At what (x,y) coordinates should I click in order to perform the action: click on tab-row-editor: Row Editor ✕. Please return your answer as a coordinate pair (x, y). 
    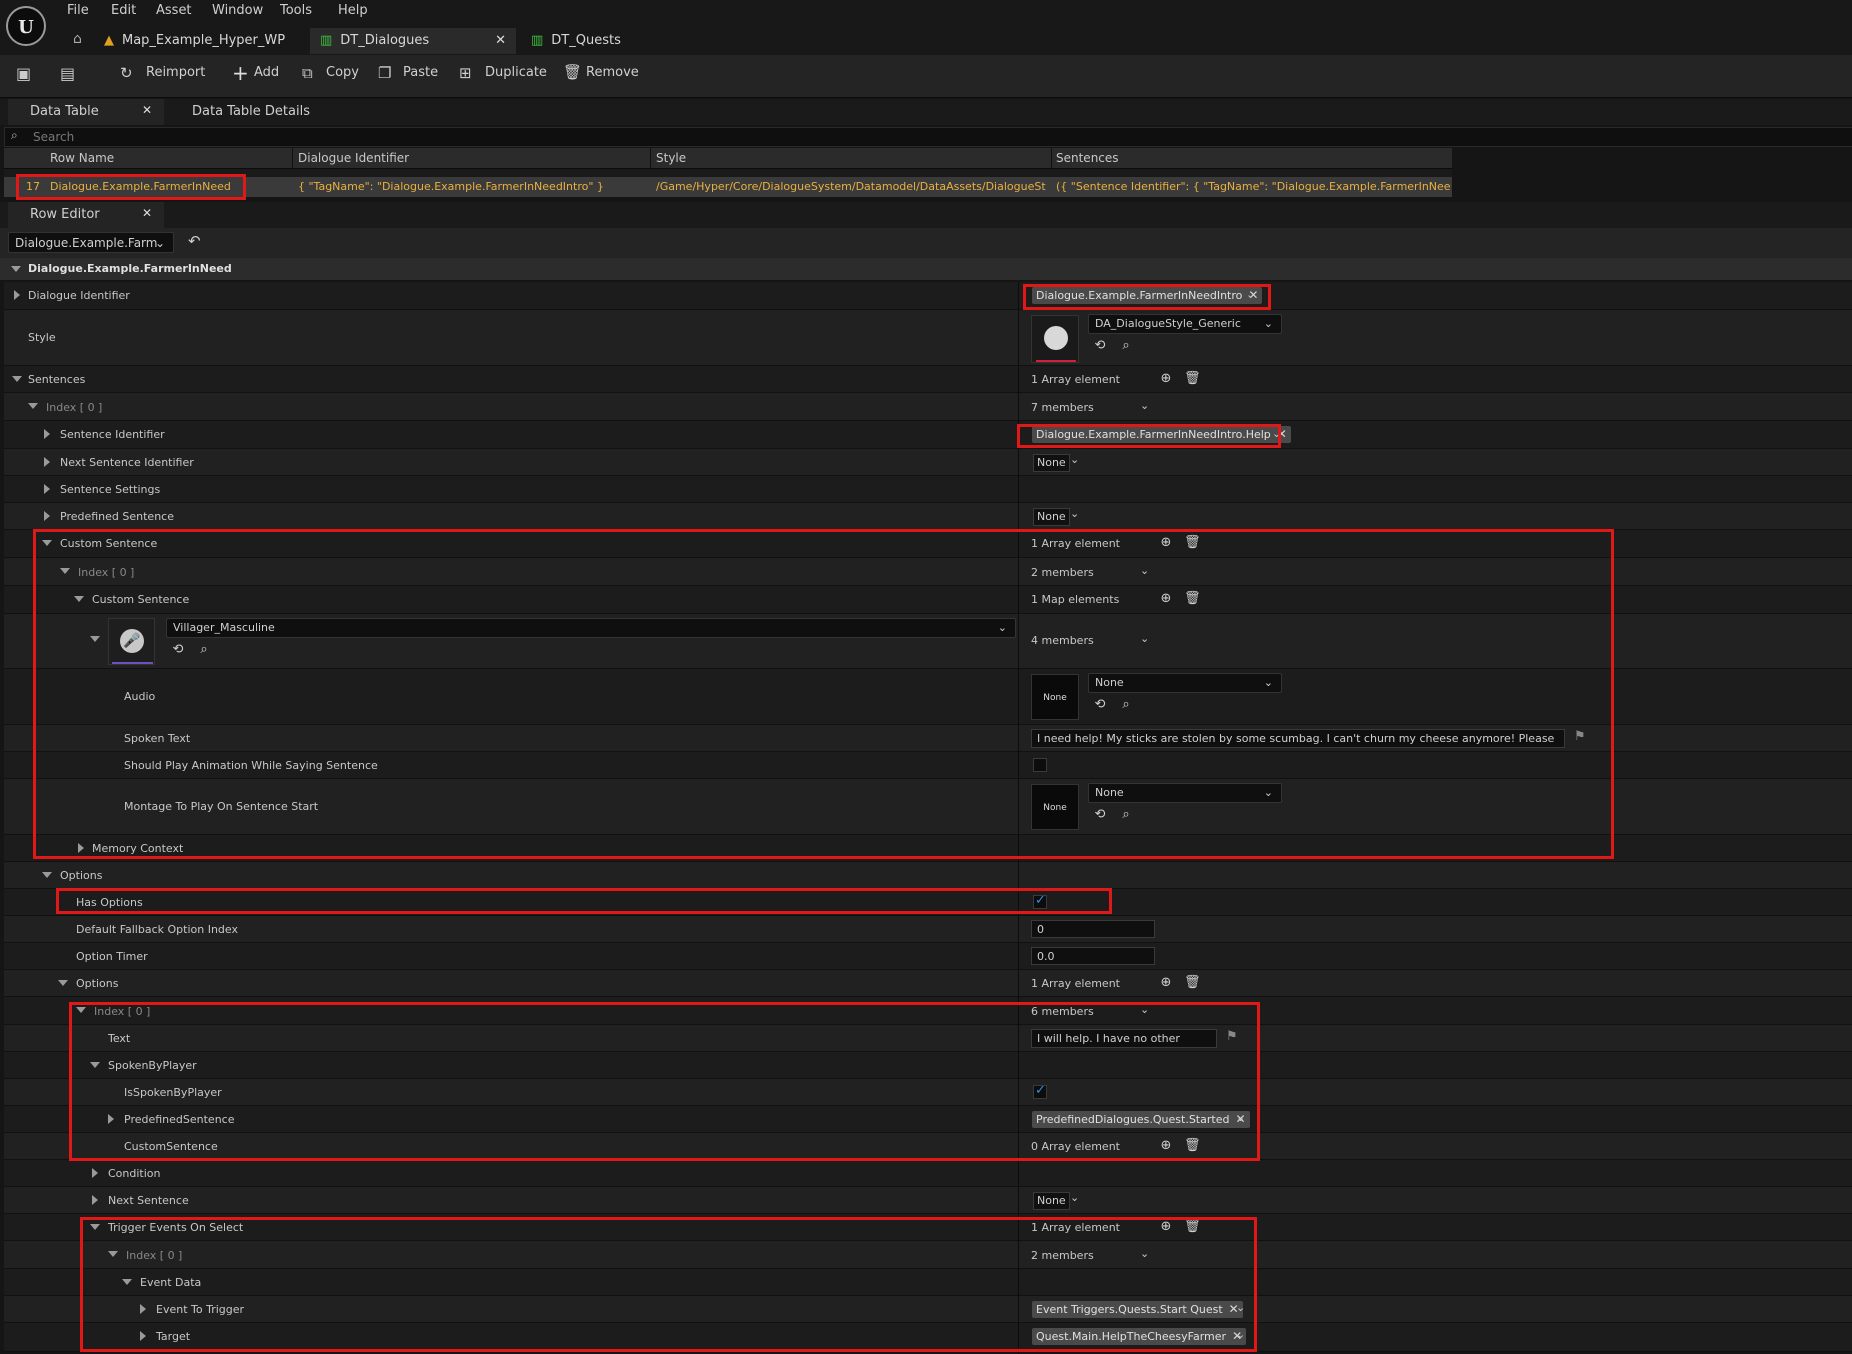
    Looking at the image, I should click on (86, 215).